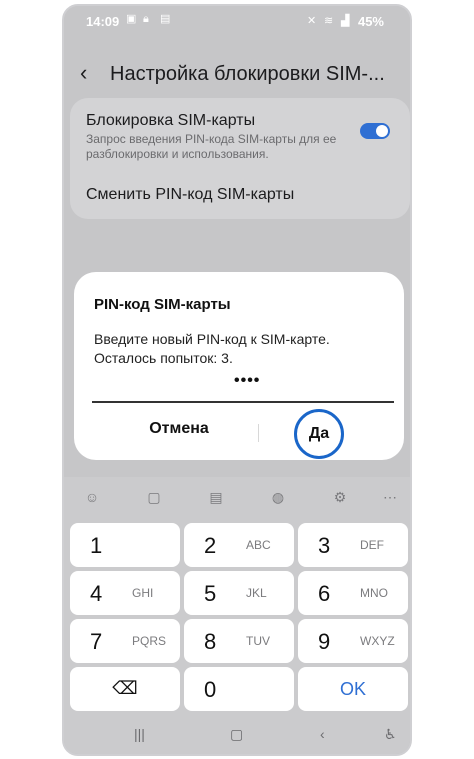 The image size is (474, 759). What do you see at coordinates (324, 545) in the screenshot?
I see `key-number: 3` at bounding box center [324, 545].